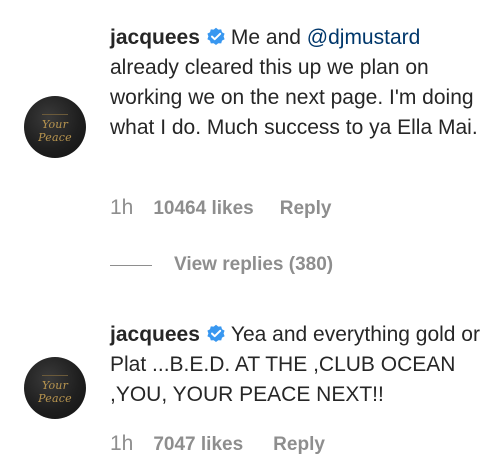 The height and width of the screenshot is (465, 500). I want to click on comment-meta: 1h 7047 likes Reply, so click(217, 445).